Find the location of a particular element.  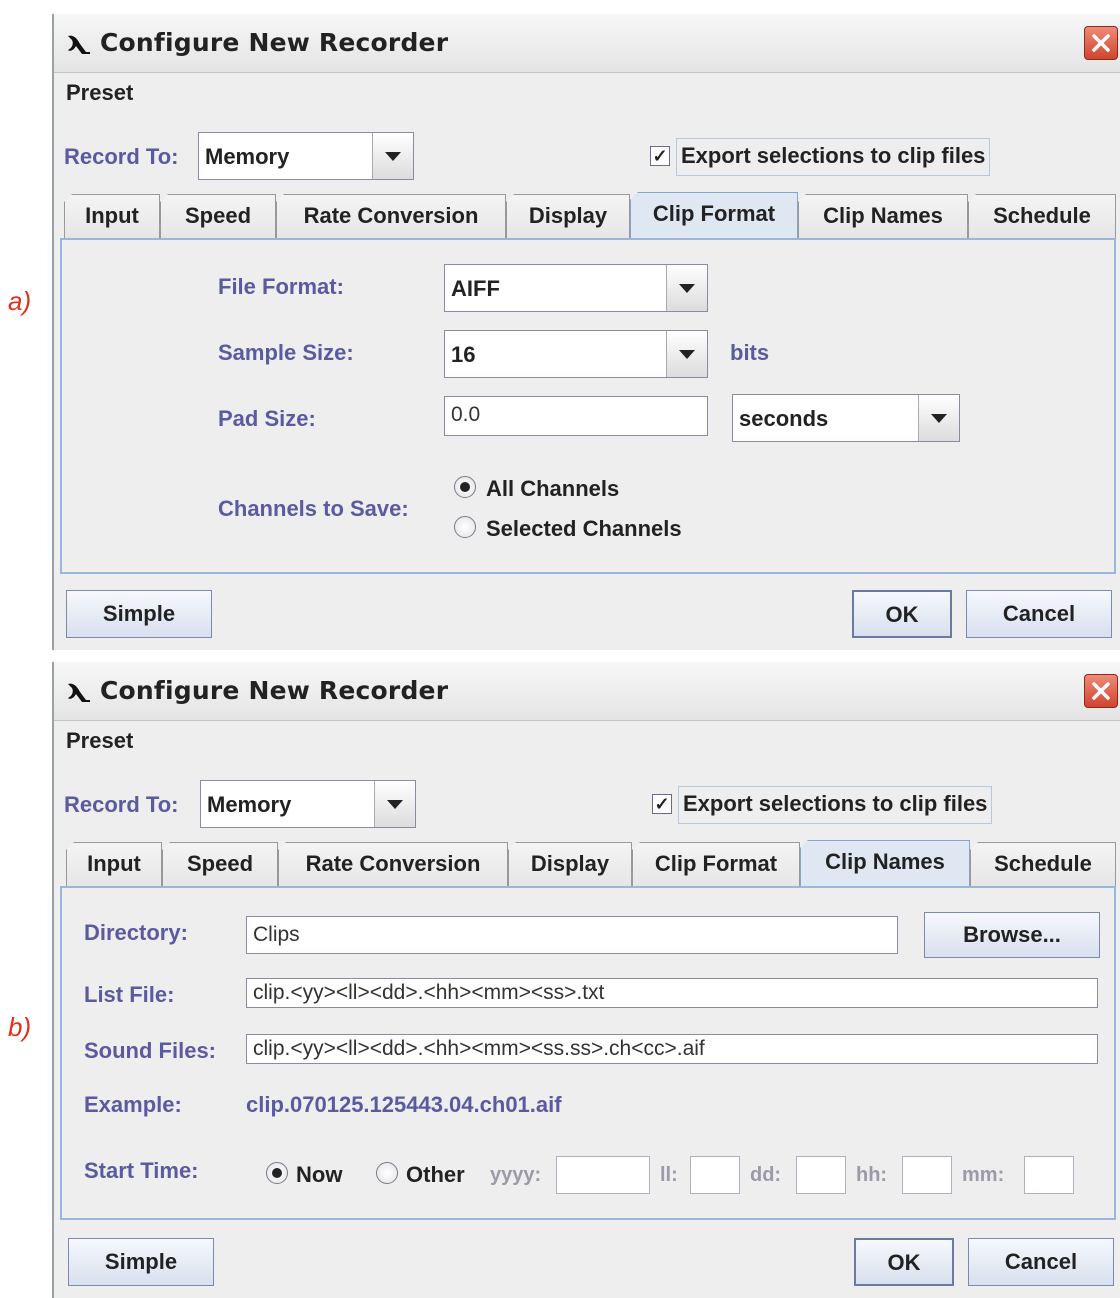

directory-input: Clips is located at coordinates (572, 935).